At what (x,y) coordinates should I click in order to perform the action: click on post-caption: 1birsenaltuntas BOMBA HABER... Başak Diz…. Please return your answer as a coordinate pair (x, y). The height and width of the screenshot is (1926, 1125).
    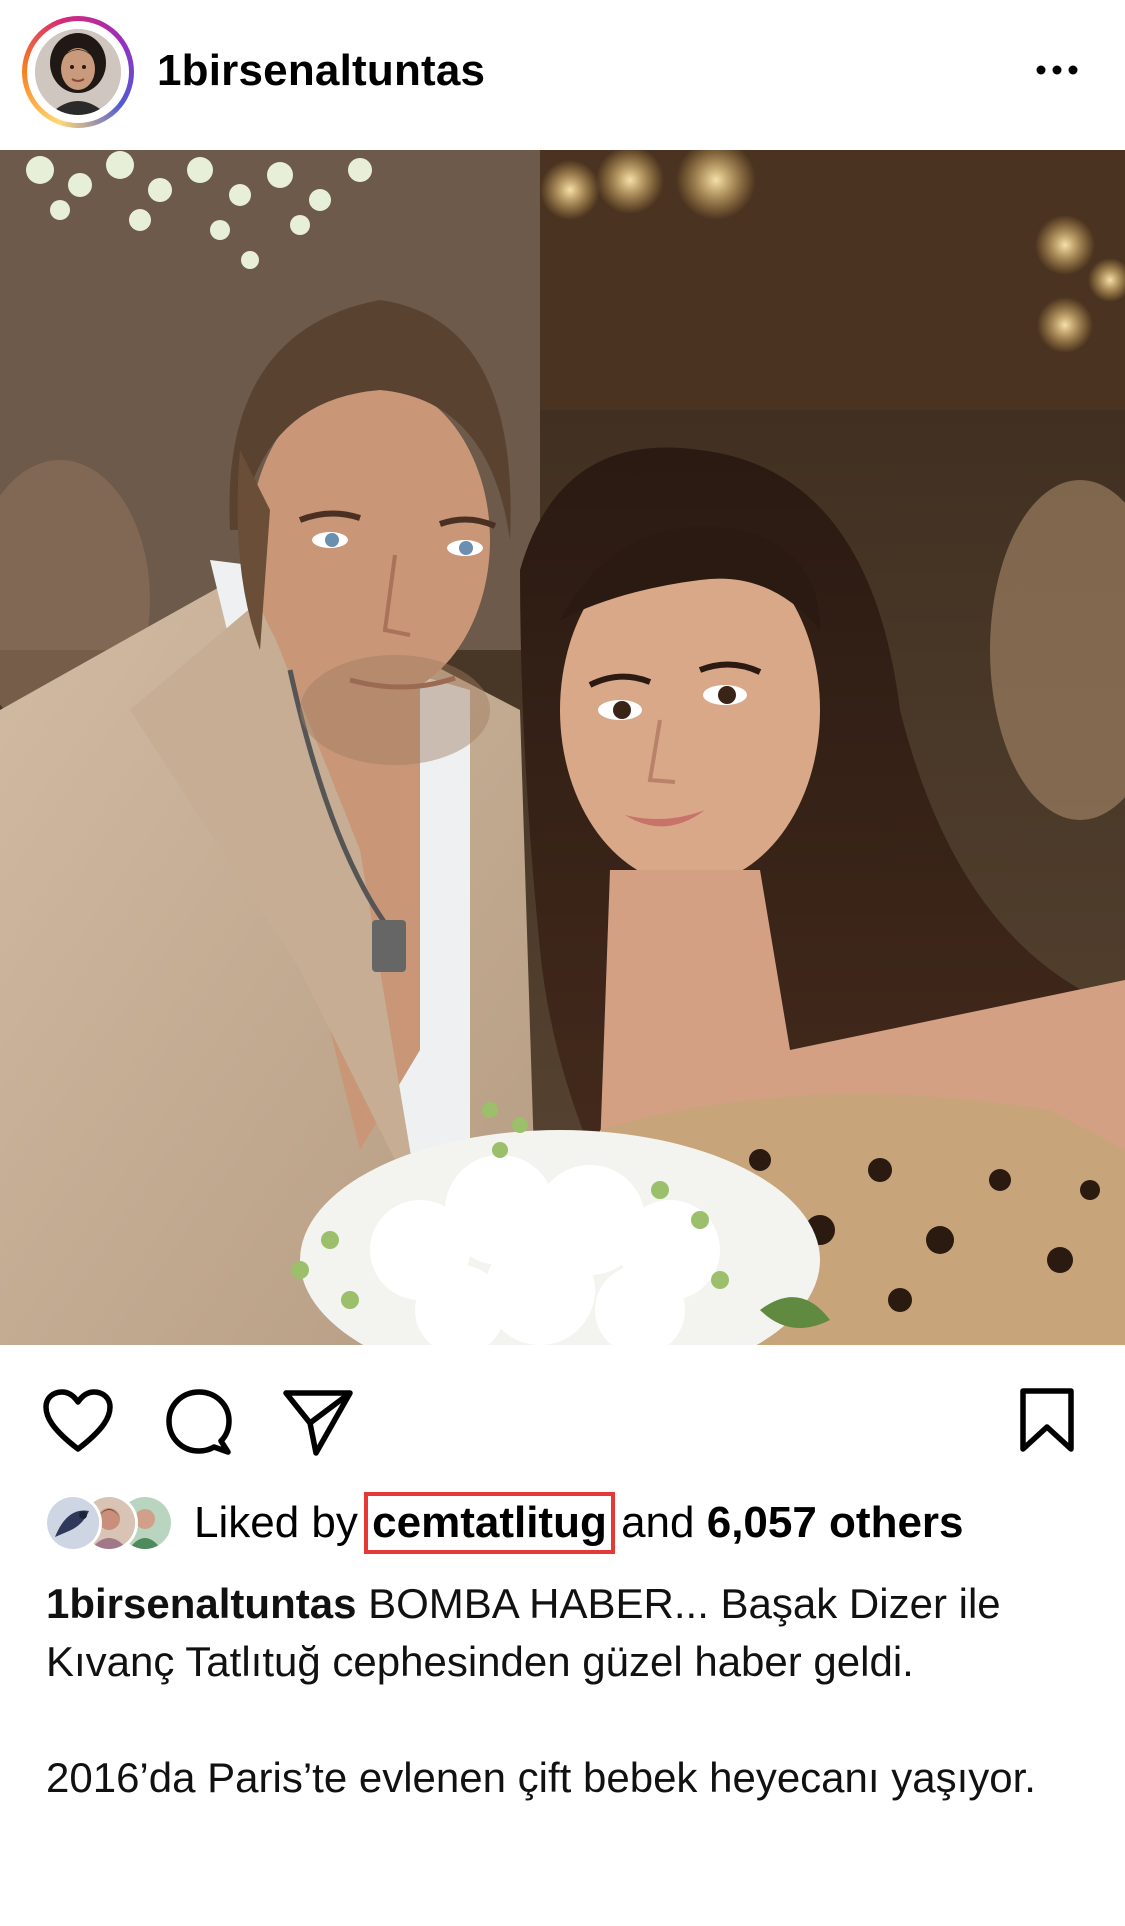
    Looking at the image, I should click on (566, 1691).